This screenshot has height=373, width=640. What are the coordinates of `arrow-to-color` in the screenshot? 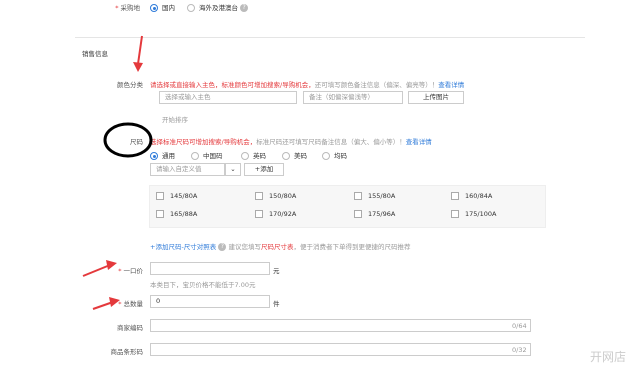 It's located at (140, 50).